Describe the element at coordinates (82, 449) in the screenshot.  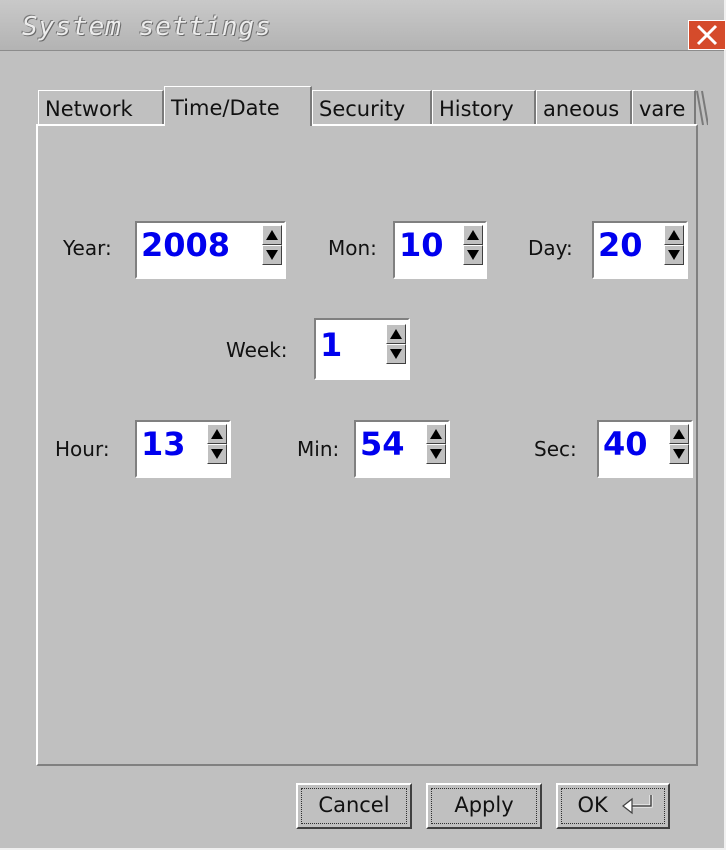
I see `hour-label: Hour:` at that location.